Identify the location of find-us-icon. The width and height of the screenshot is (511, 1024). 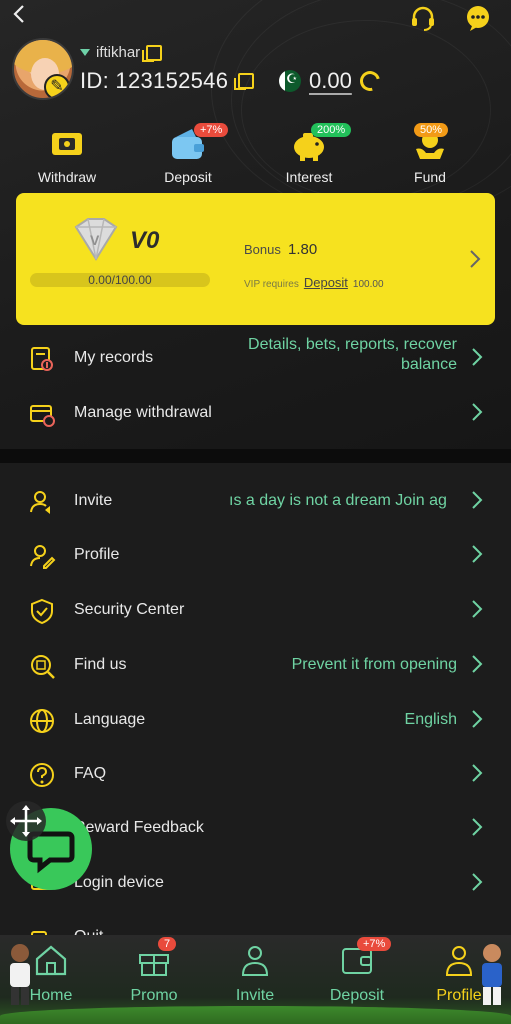
(42, 666).